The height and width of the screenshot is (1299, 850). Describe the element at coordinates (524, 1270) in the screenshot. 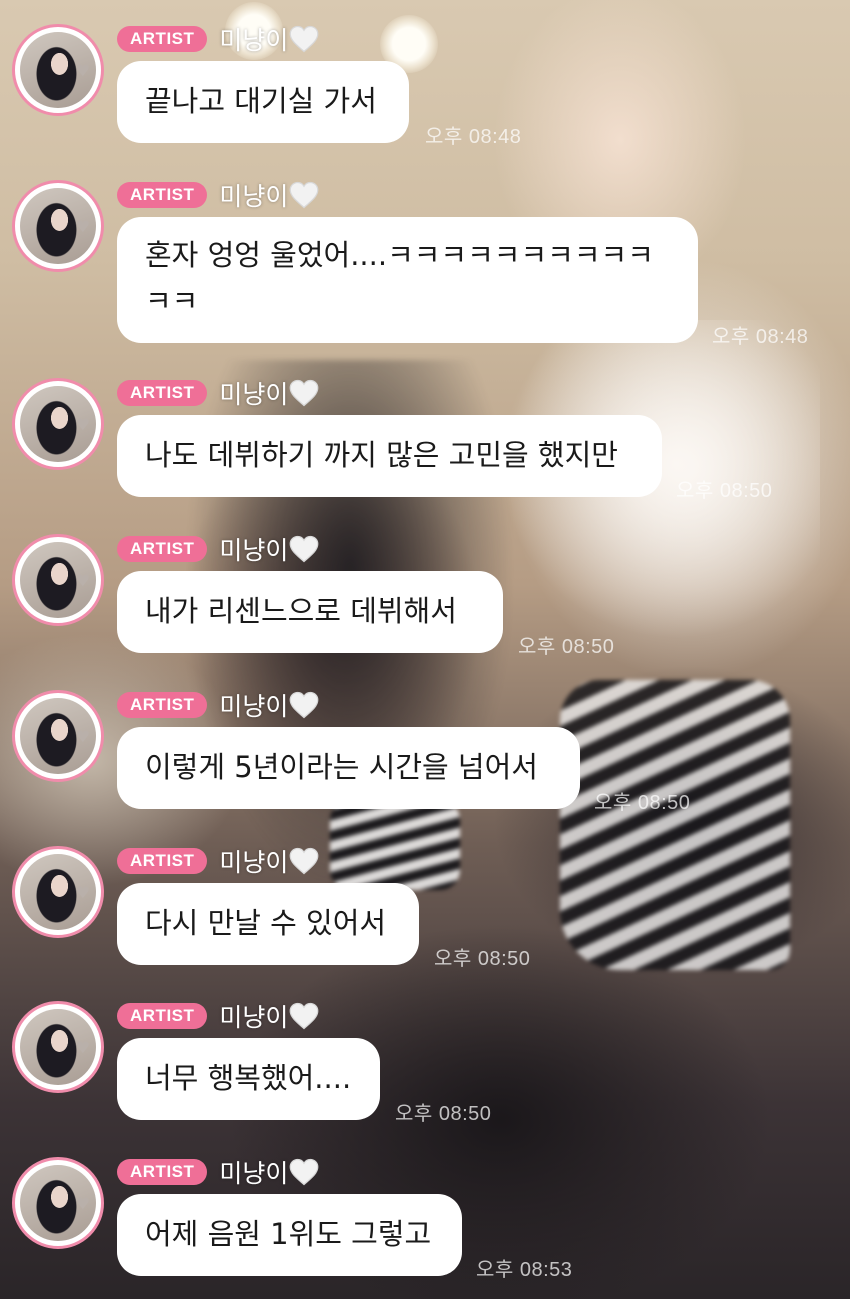

I see `message-time: 오후 08:53` at that location.